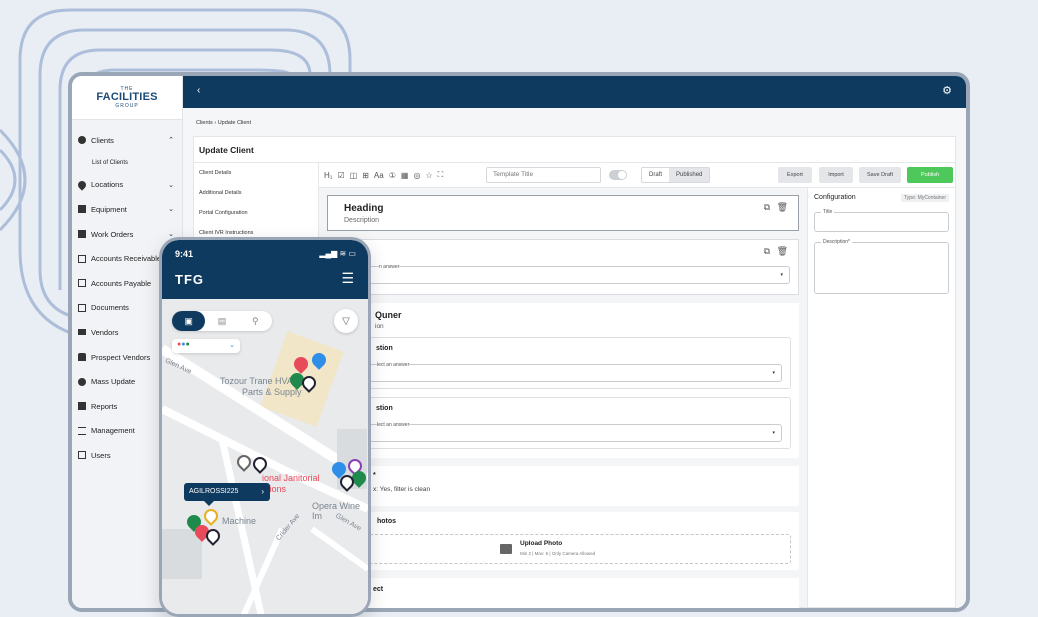 Image resolution: width=1038 pixels, height=617 pixels. Describe the element at coordinates (104, 406) in the screenshot. I see `sidebar-item-label: Reports` at that location.